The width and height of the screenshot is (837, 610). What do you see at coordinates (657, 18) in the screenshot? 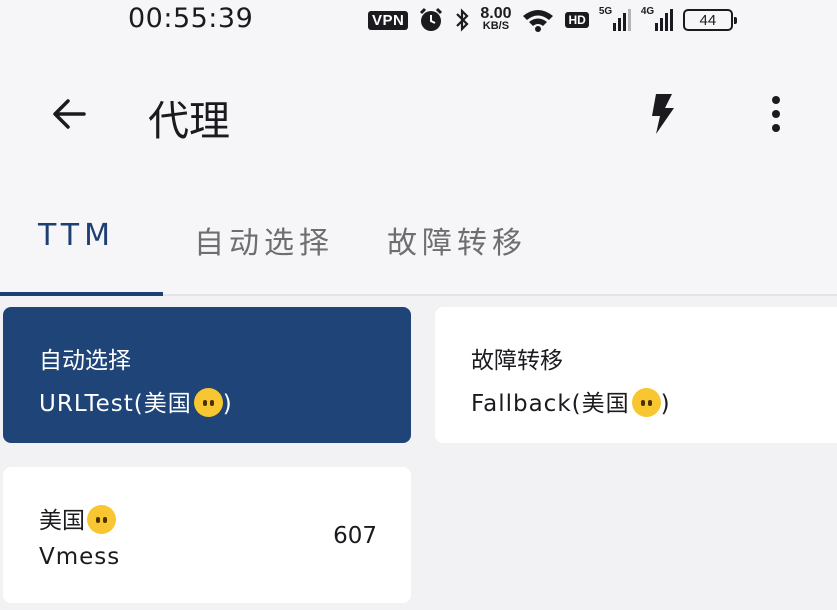
I see `signal-4g-icon: 4G` at bounding box center [657, 18].